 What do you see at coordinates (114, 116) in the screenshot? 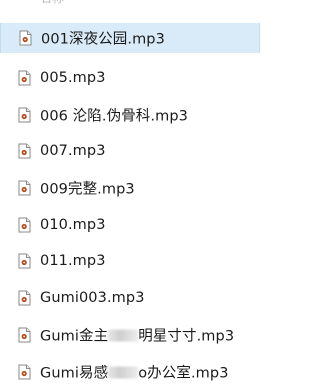
I see `file-name: 006 沦陷.伪骨科.mp3` at bounding box center [114, 116].